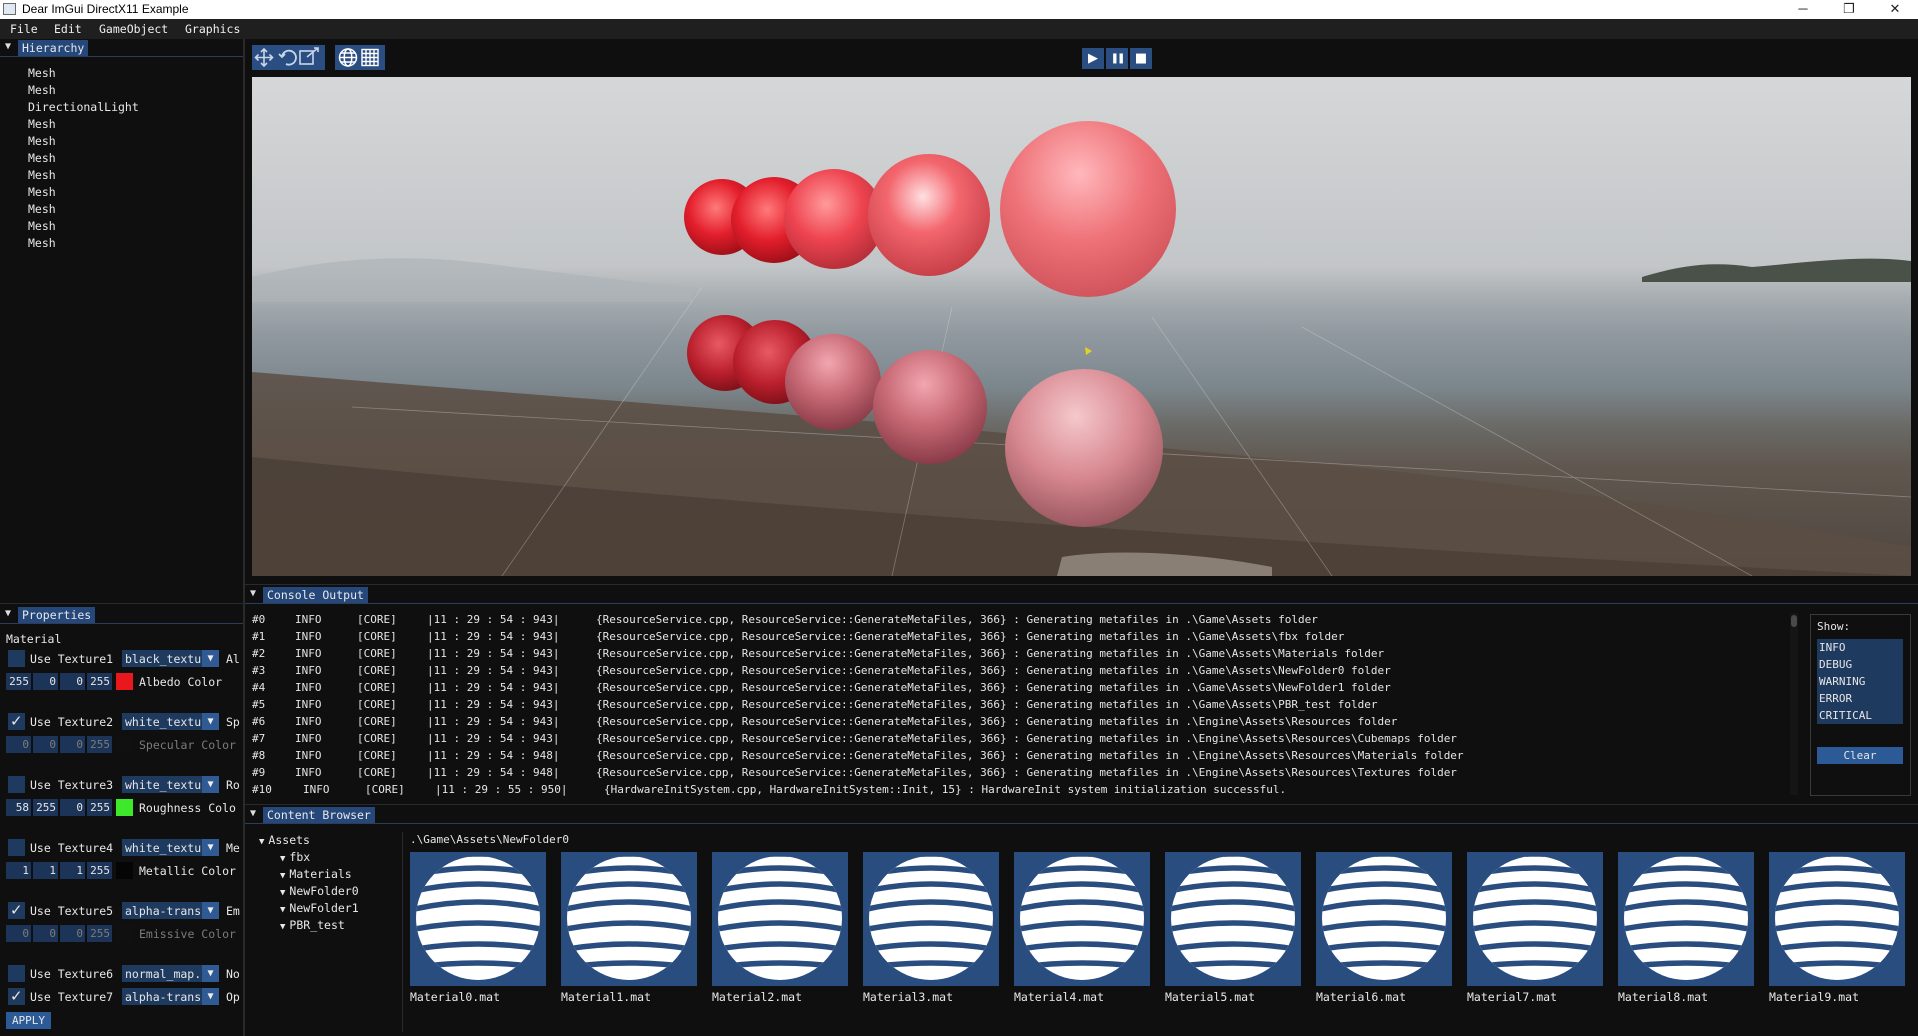 The image size is (1918, 1036). I want to click on grid-icon, so click(370, 57).